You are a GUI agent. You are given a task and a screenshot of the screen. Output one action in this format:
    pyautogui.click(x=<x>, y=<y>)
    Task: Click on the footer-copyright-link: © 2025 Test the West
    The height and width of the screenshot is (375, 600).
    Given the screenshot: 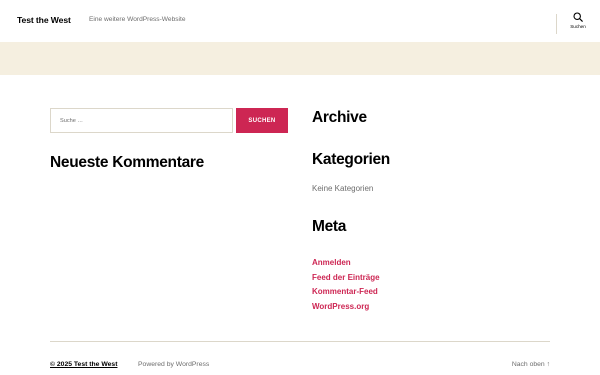 What is the action you would take?
    pyautogui.click(x=83, y=364)
    